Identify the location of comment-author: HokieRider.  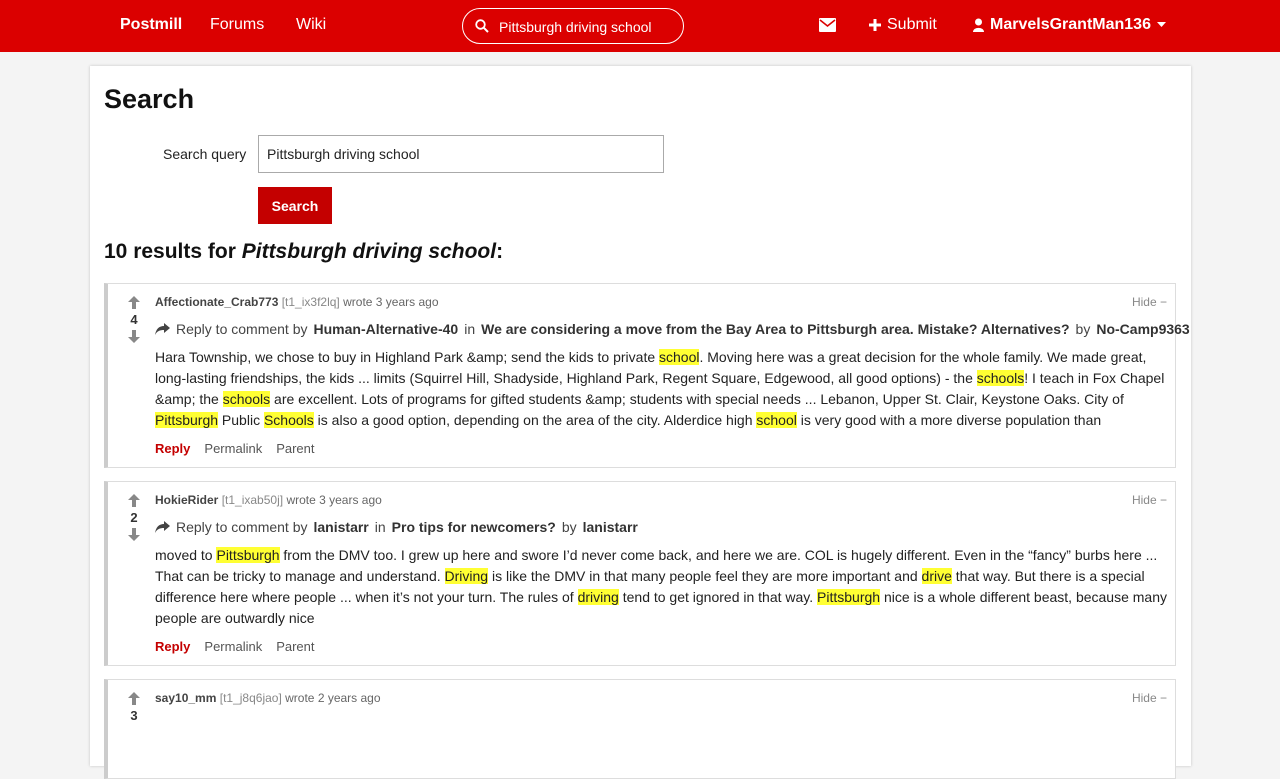
(186, 500).